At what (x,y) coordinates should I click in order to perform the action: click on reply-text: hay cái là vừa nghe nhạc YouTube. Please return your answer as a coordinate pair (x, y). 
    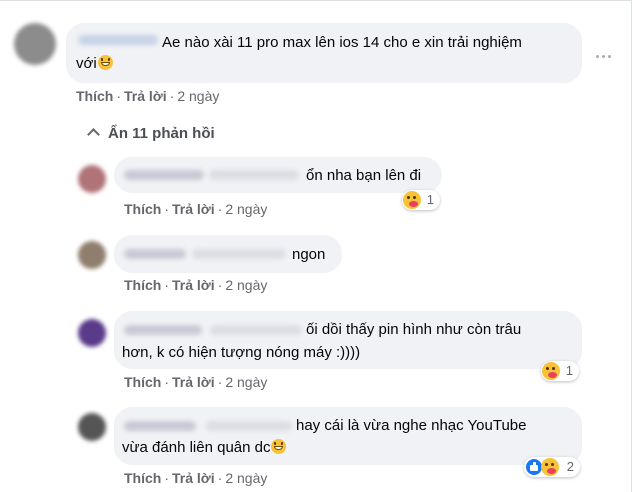
    Looking at the image, I should click on (411, 425).